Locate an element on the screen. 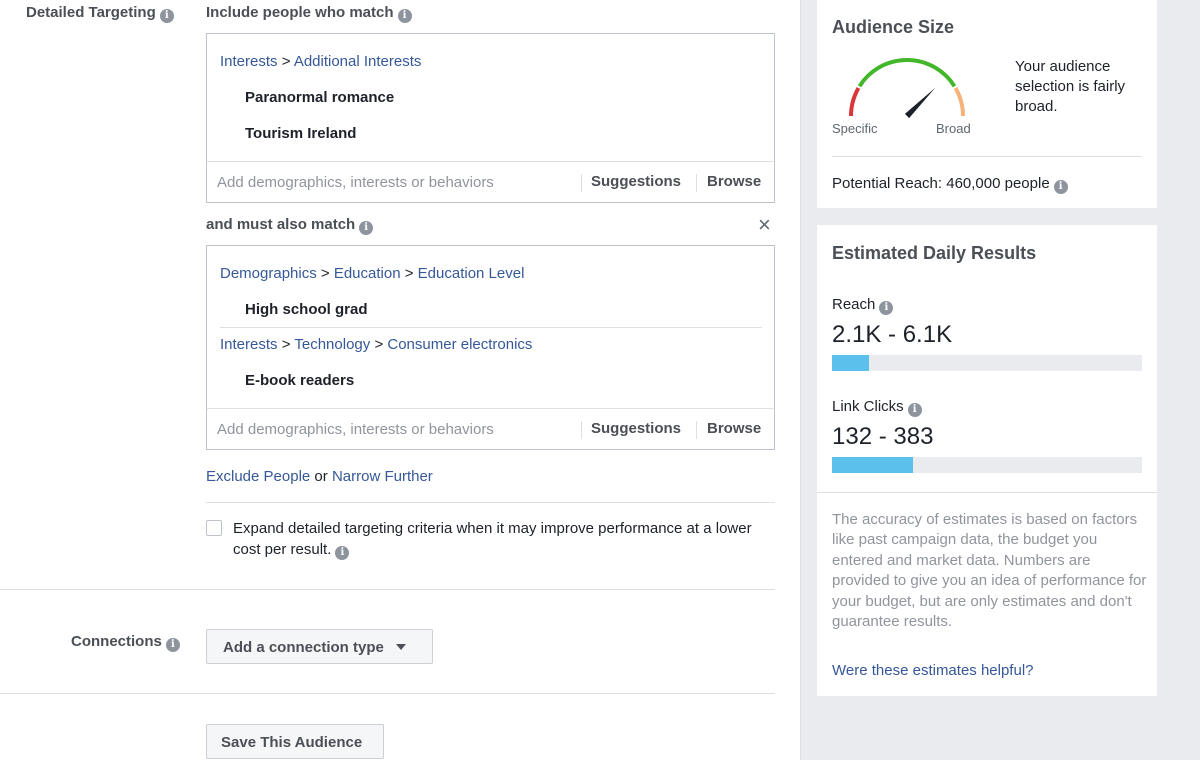 The height and width of the screenshot is (760, 1200). reach-bar-fill is located at coordinates (851, 363).